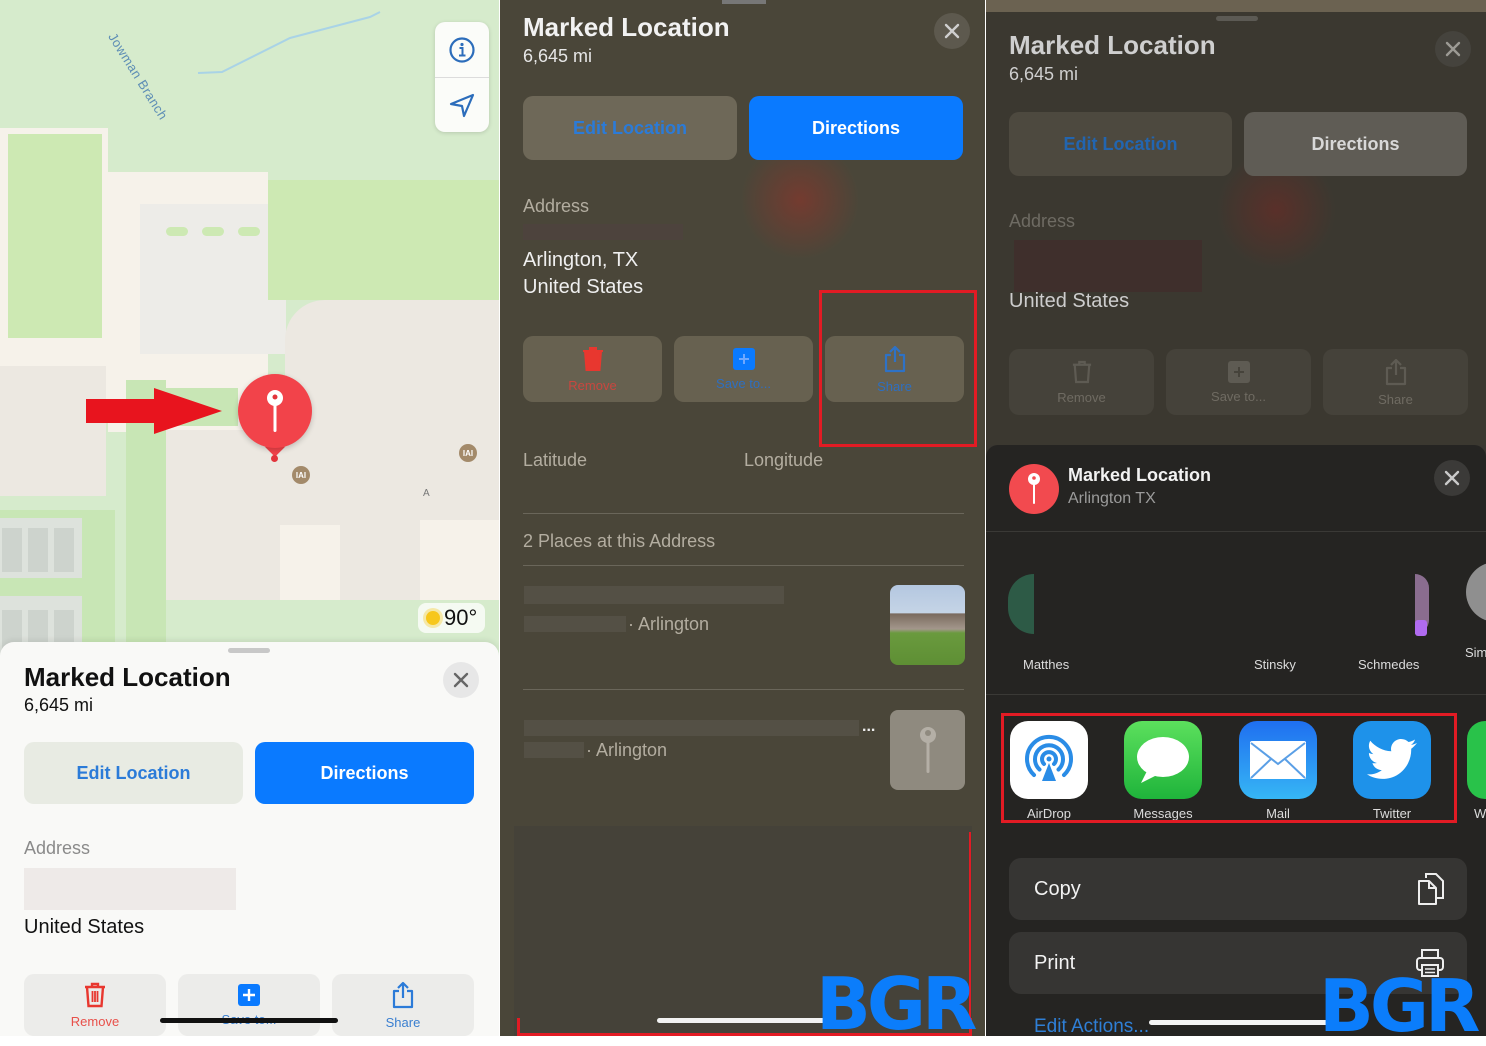 The width and height of the screenshot is (1486, 1046). What do you see at coordinates (426, 493) in the screenshot?
I see `poi-label: A` at bounding box center [426, 493].